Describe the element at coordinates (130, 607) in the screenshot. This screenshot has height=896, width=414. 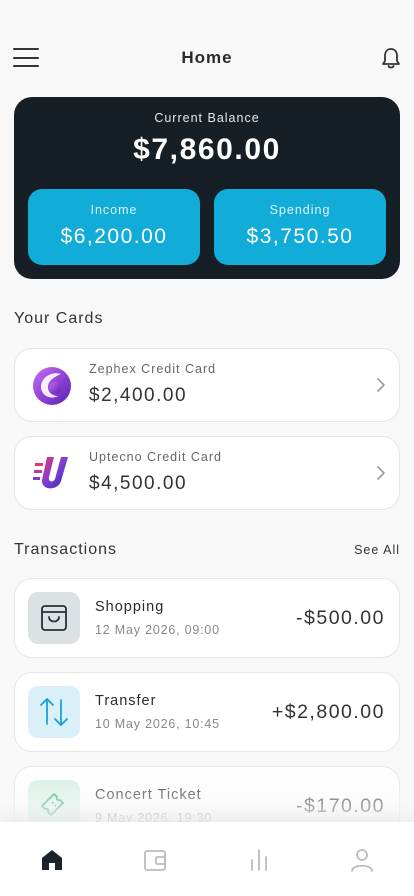
I see `transaction-name: Shopping` at that location.